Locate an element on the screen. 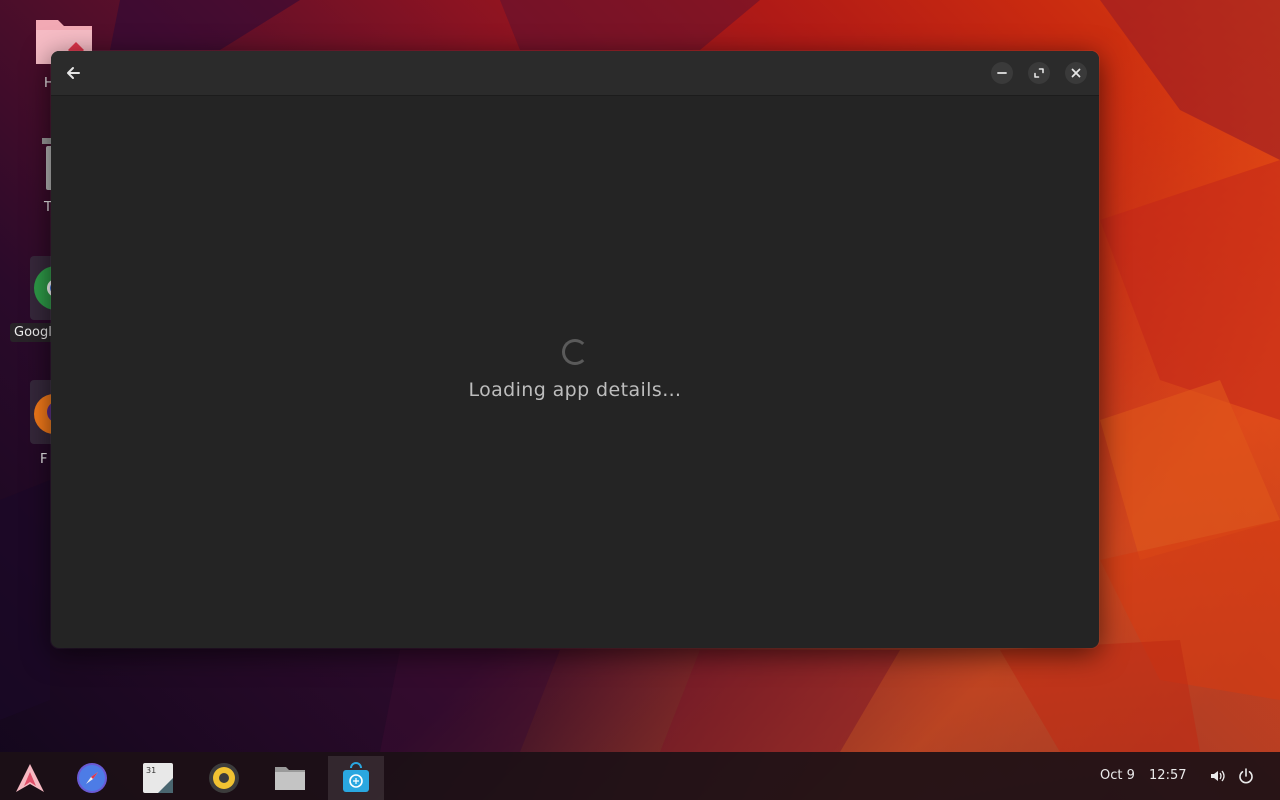 Image resolution: width=1280 pixels, height=800 pixels. back-button is located at coordinates (73, 73).